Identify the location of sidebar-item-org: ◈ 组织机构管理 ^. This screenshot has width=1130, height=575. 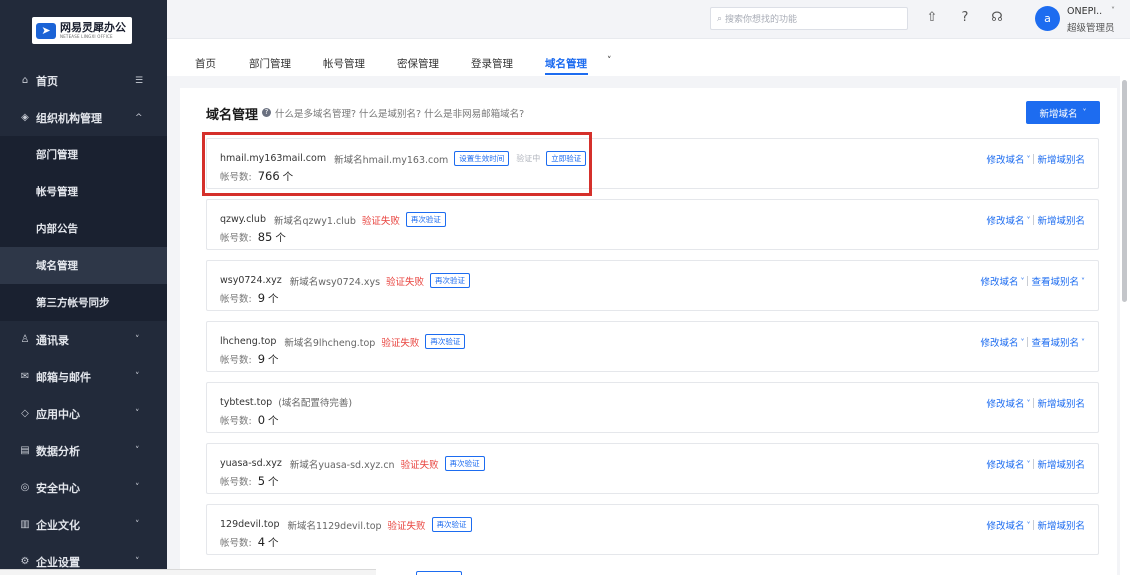
(83, 118).